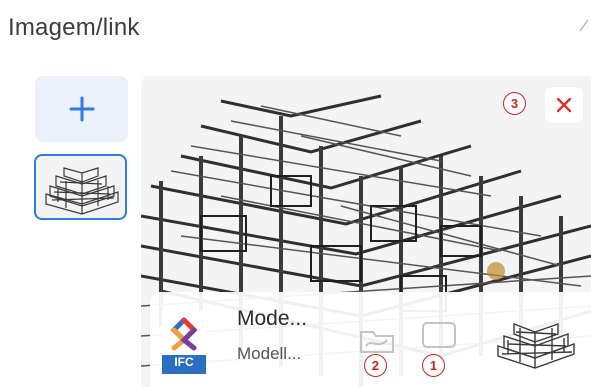 The height and width of the screenshot is (387, 591). Describe the element at coordinates (82, 191) in the screenshot. I see `building-model-thumbnail` at that location.